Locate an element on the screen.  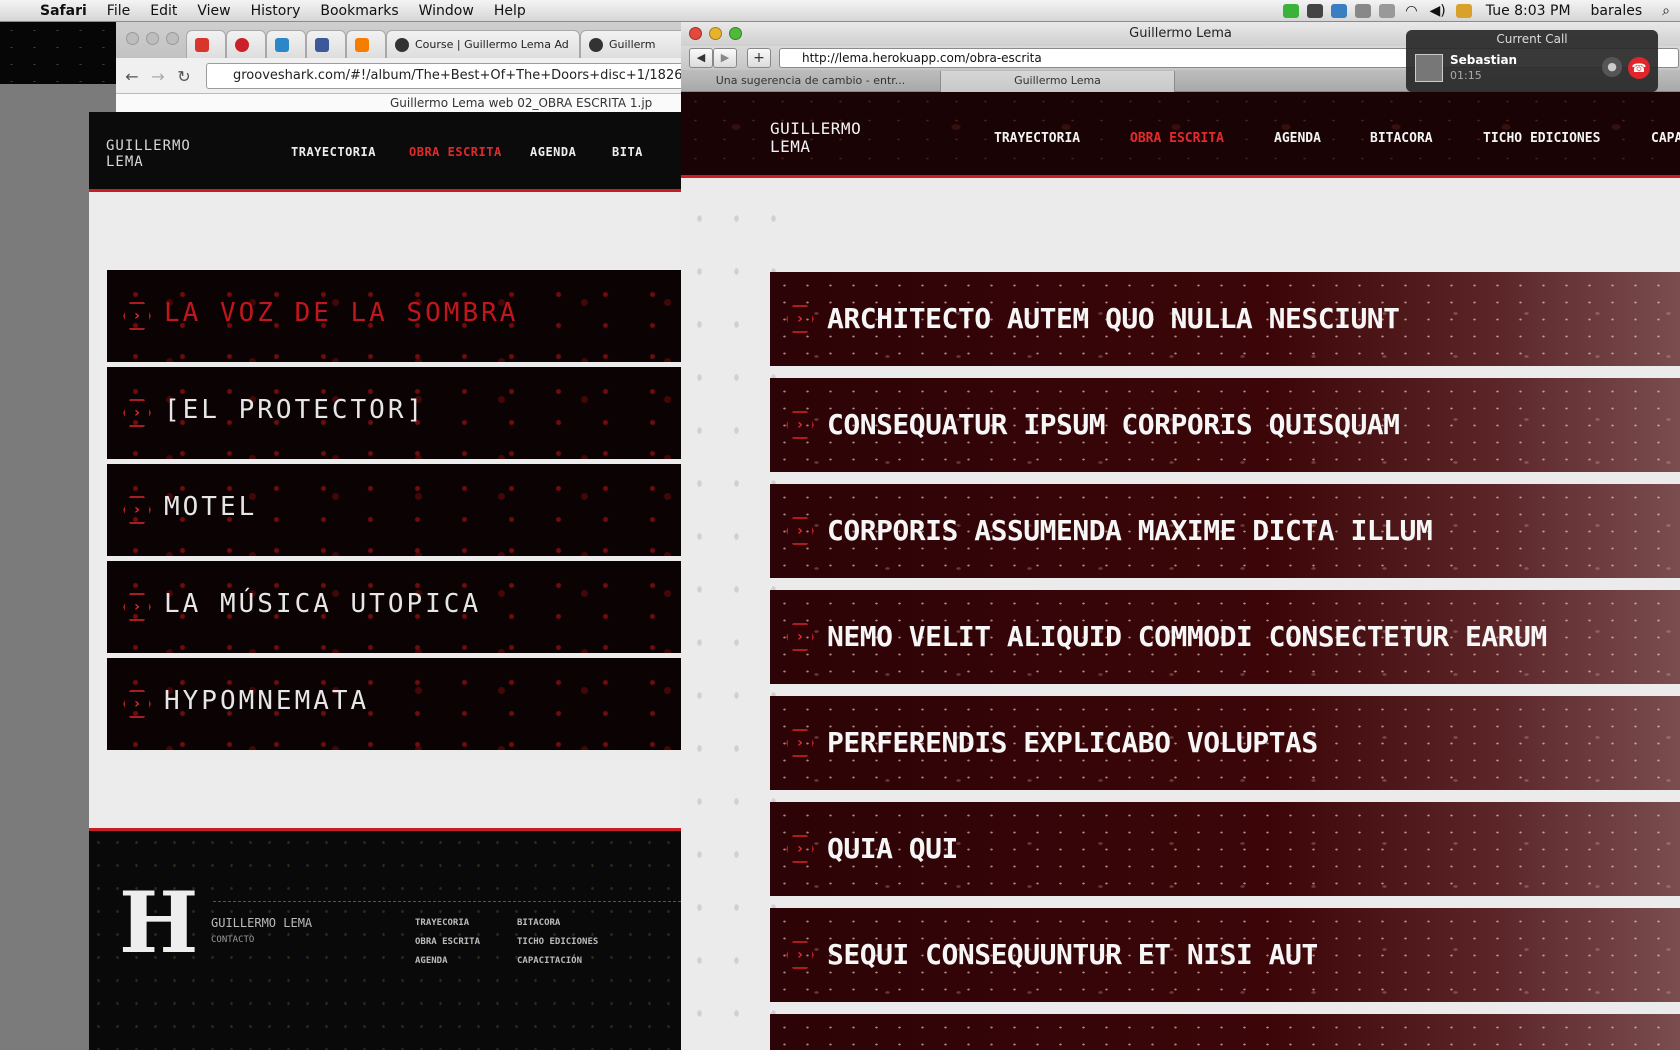
work-card: › QUIA QUI is located at coordinates (1225, 849).